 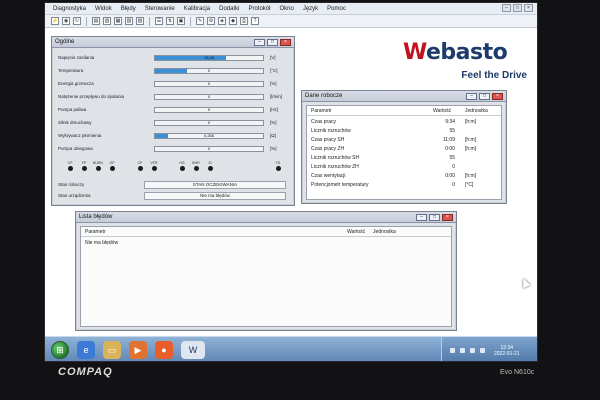 I want to click on menu-kalibracja: Kalibracja, so click(x=197, y=9).